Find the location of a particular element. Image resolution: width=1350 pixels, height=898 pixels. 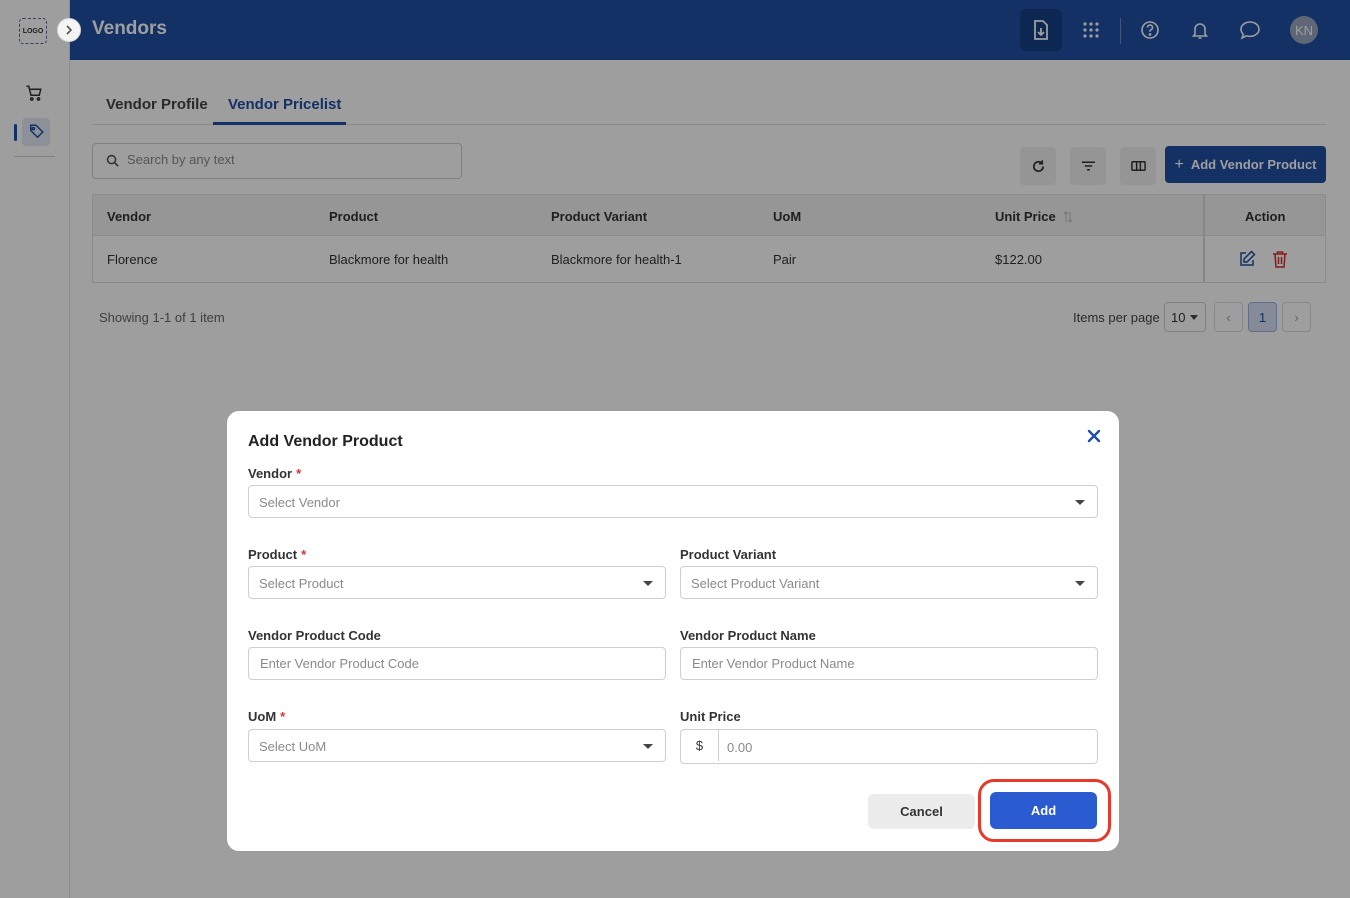

dialog-title: Add Vendor Product is located at coordinates (325, 441).